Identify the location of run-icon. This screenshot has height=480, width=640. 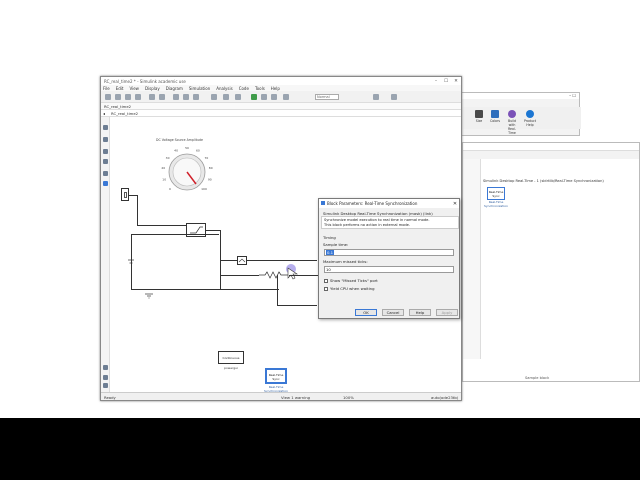
(254, 97).